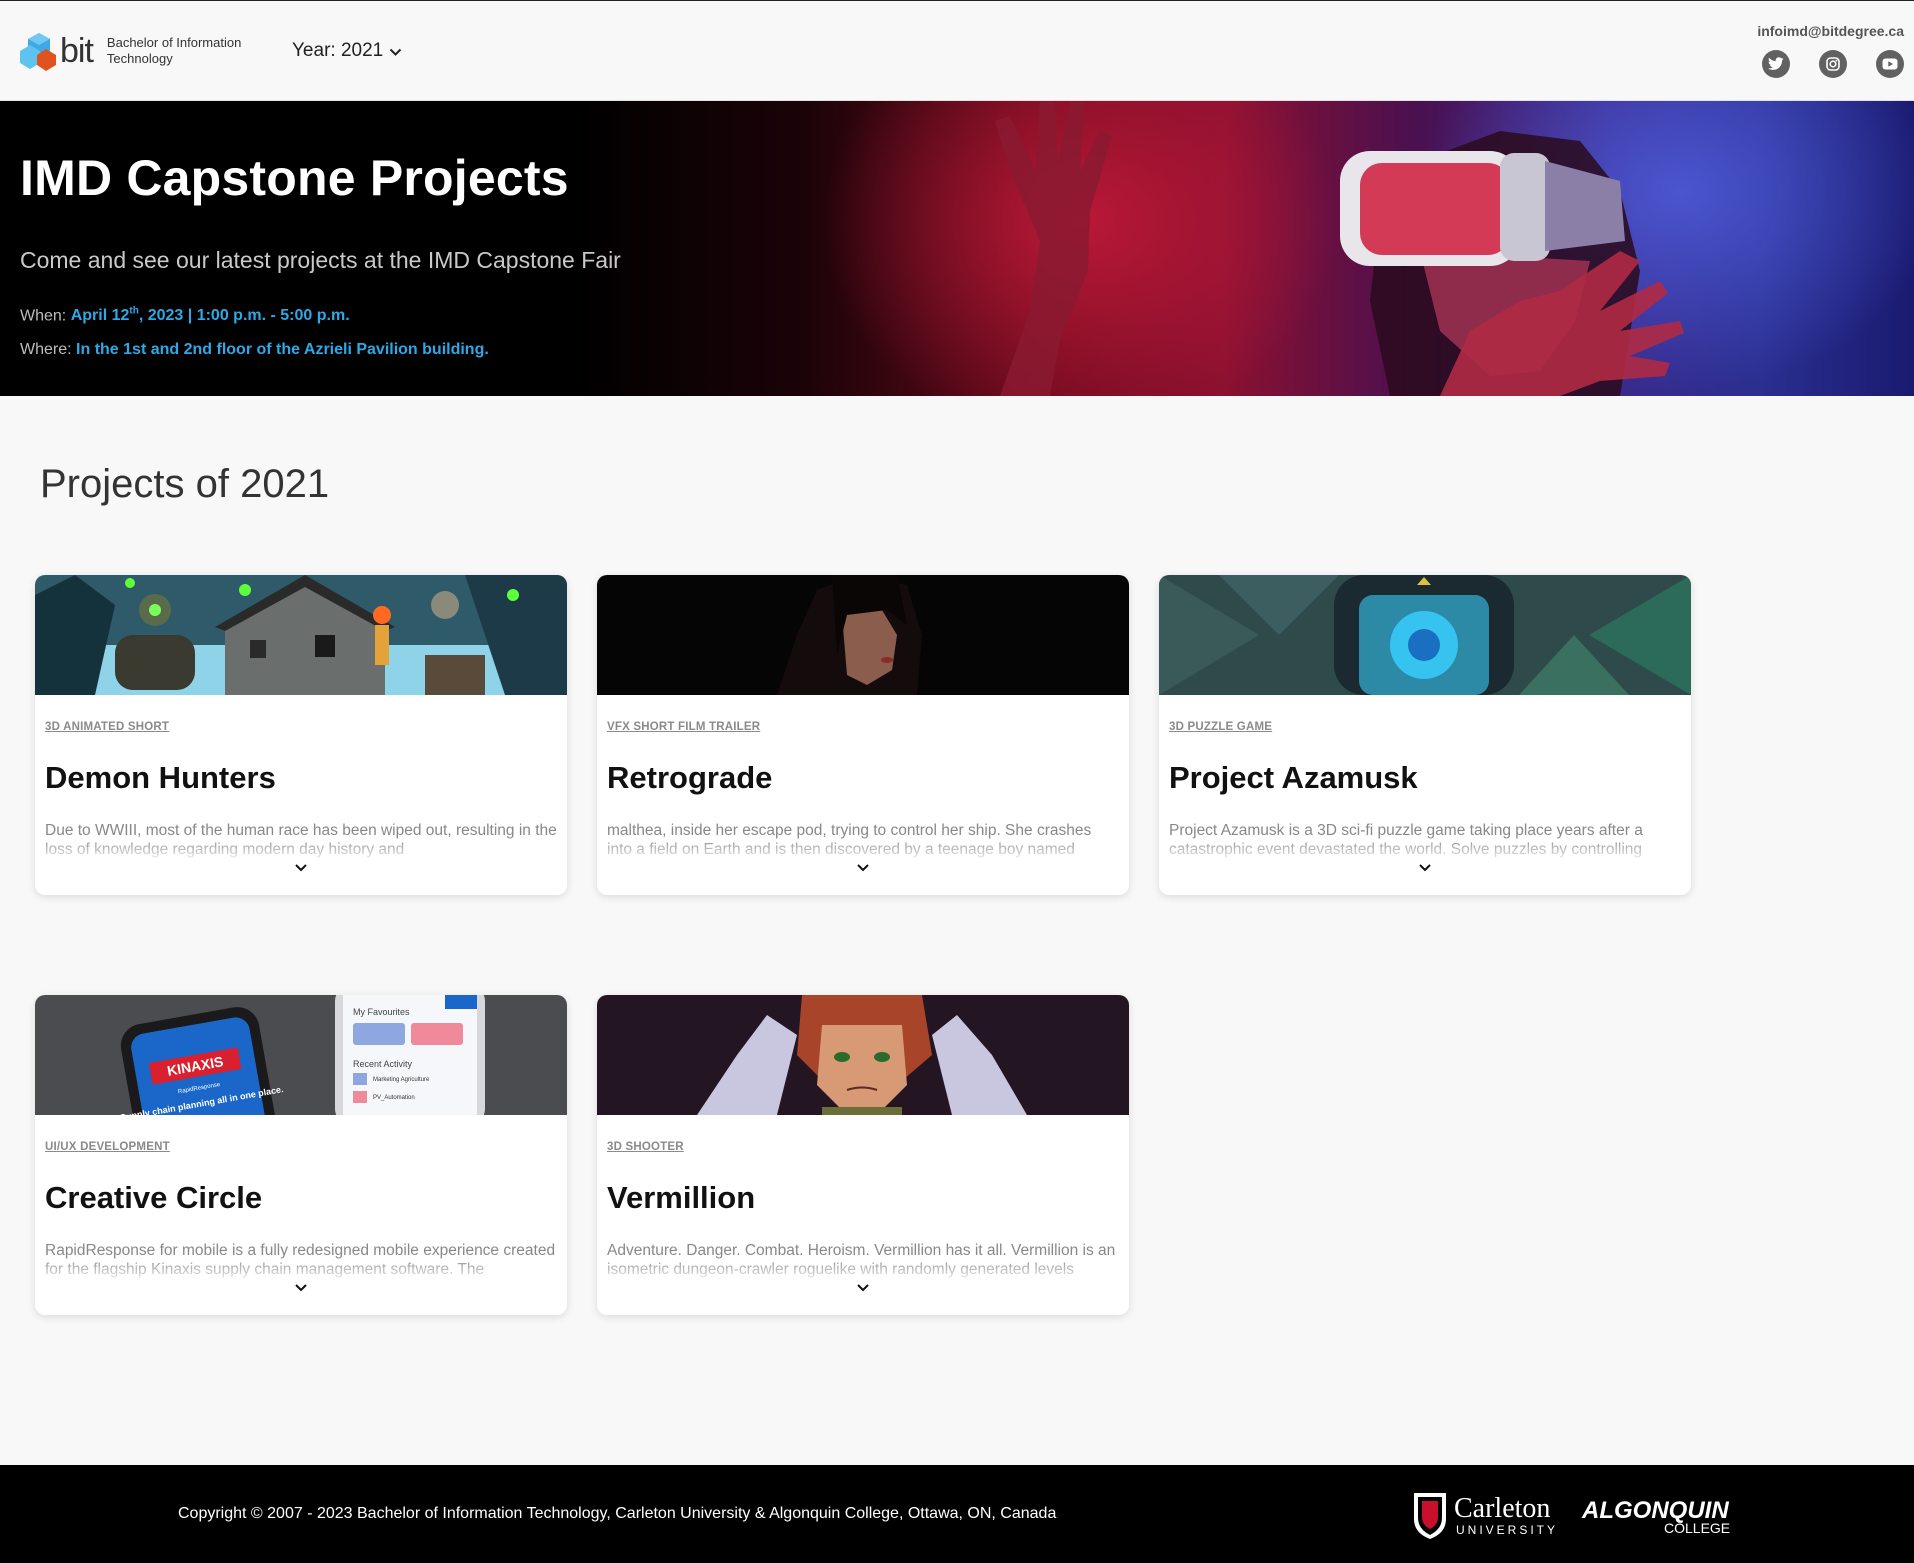 Image resolution: width=1914 pixels, height=1563 pixels. Describe the element at coordinates (39, 51) in the screenshot. I see `bit-logo-mark` at that location.